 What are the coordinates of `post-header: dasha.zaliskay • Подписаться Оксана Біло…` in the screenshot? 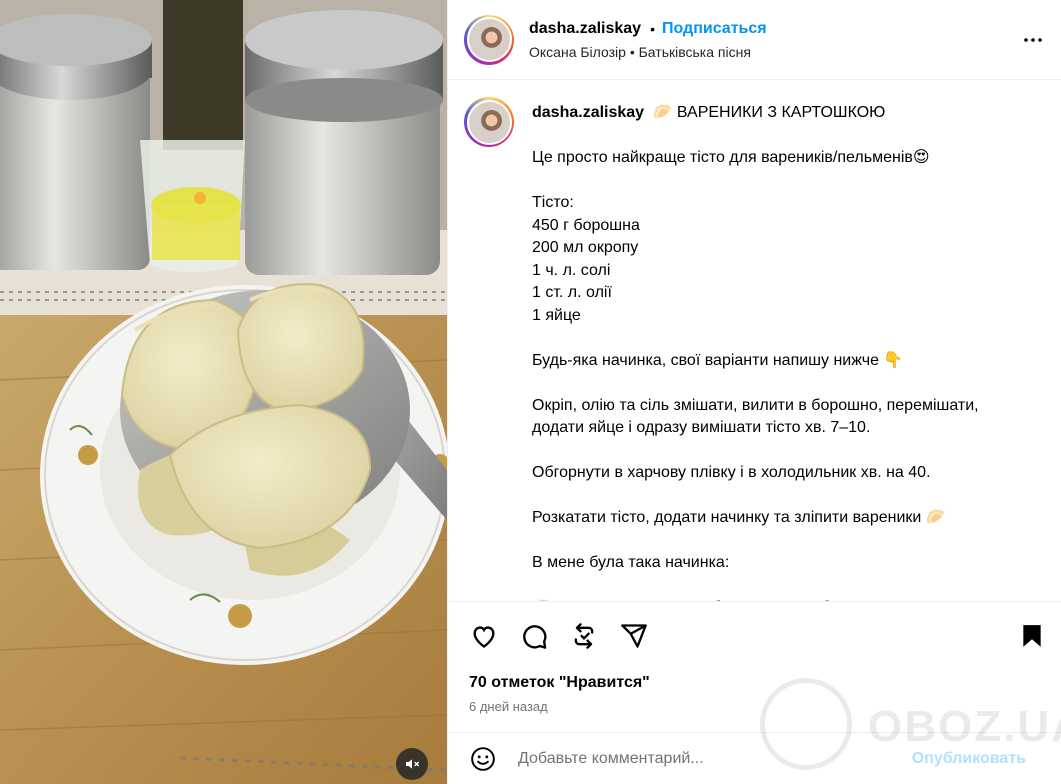 It's located at (754, 40).